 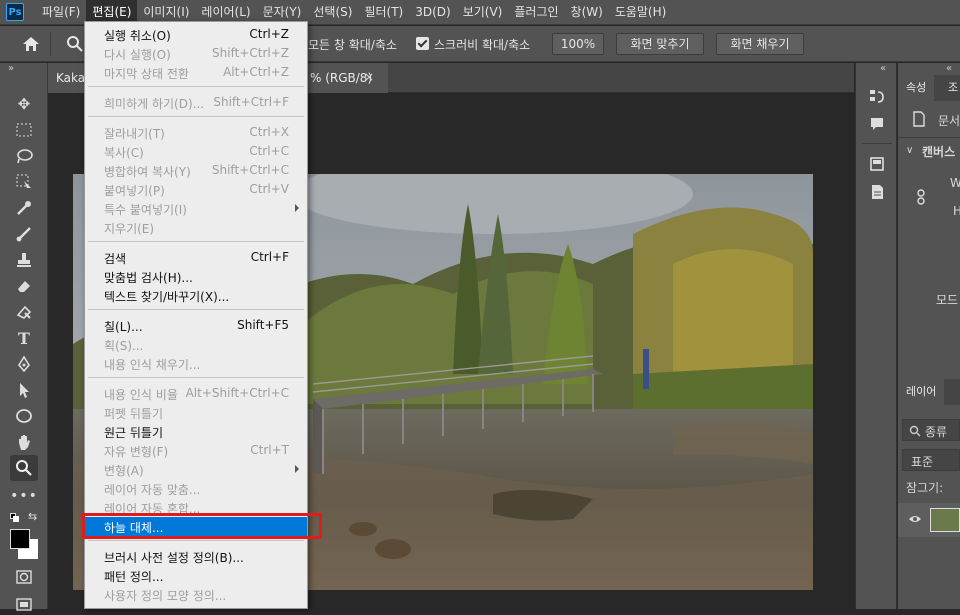 What do you see at coordinates (24, 286) in the screenshot?
I see `eraser-tool-icon` at bounding box center [24, 286].